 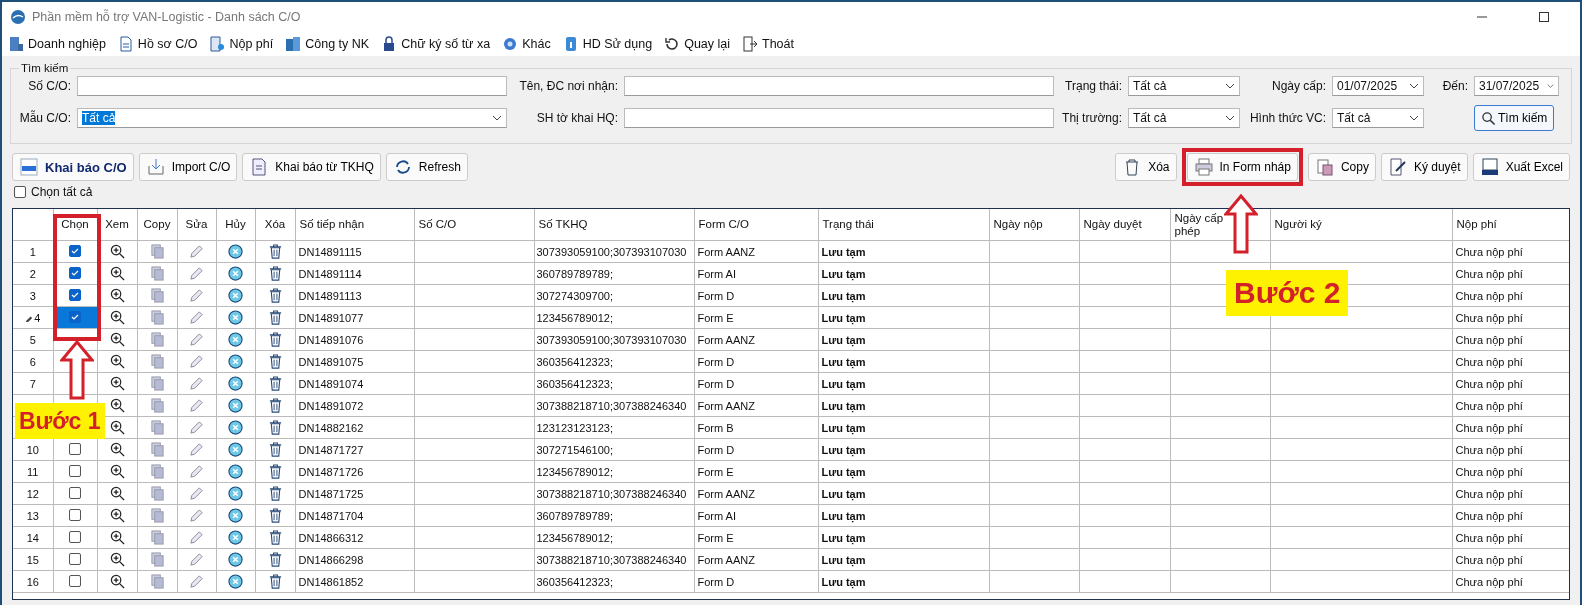 I want to click on column-header: Trạng thái, so click(x=848, y=224).